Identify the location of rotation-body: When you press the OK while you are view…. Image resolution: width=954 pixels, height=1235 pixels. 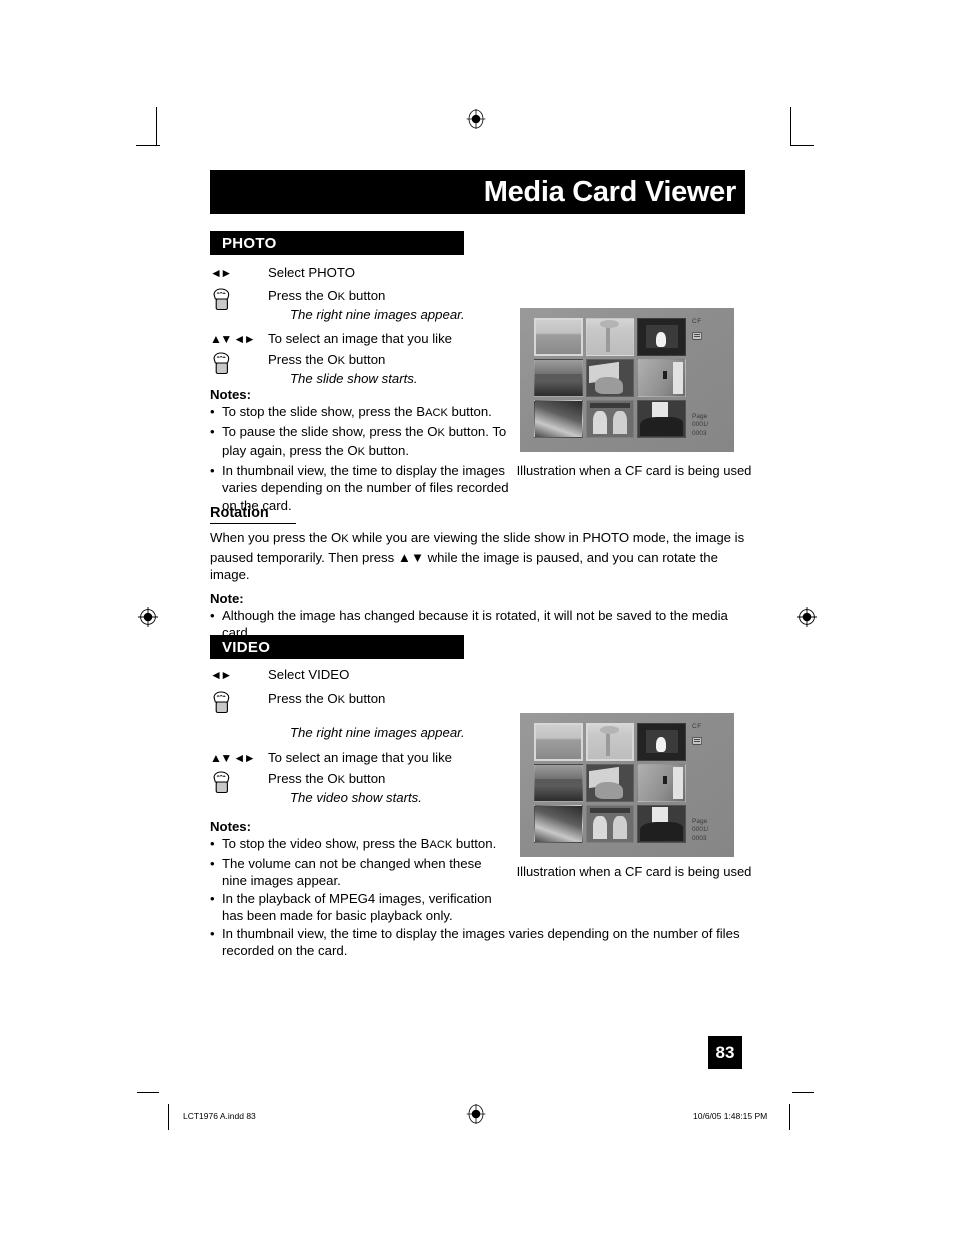
(480, 585).